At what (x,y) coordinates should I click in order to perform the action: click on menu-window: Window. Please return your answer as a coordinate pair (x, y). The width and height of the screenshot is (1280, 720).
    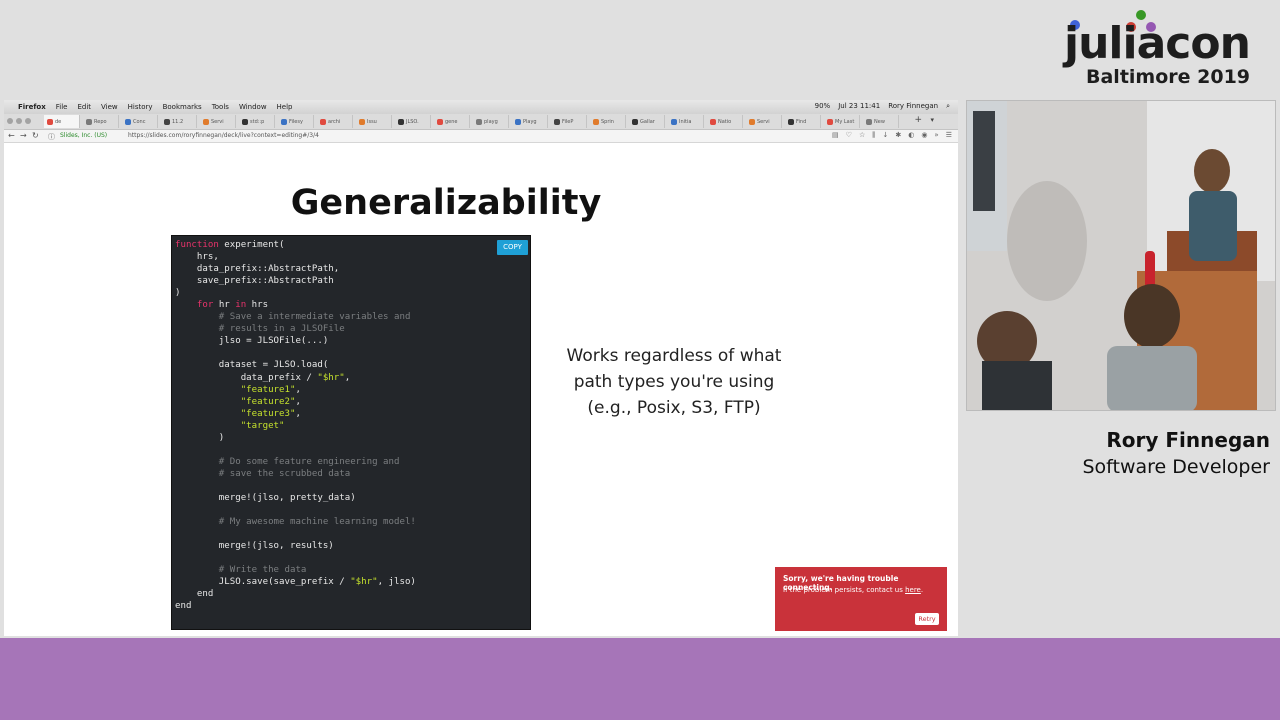
    Looking at the image, I should click on (253, 107).